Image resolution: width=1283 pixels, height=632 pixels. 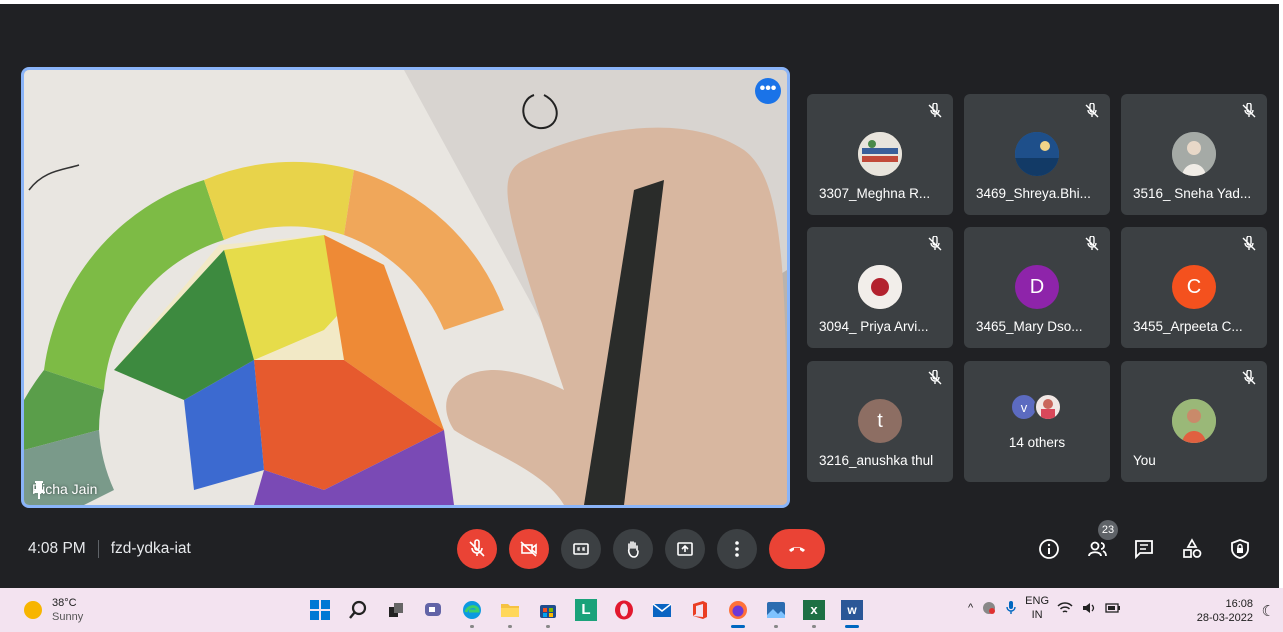 What do you see at coordinates (1192, 549) in the screenshot?
I see `activities-button` at bounding box center [1192, 549].